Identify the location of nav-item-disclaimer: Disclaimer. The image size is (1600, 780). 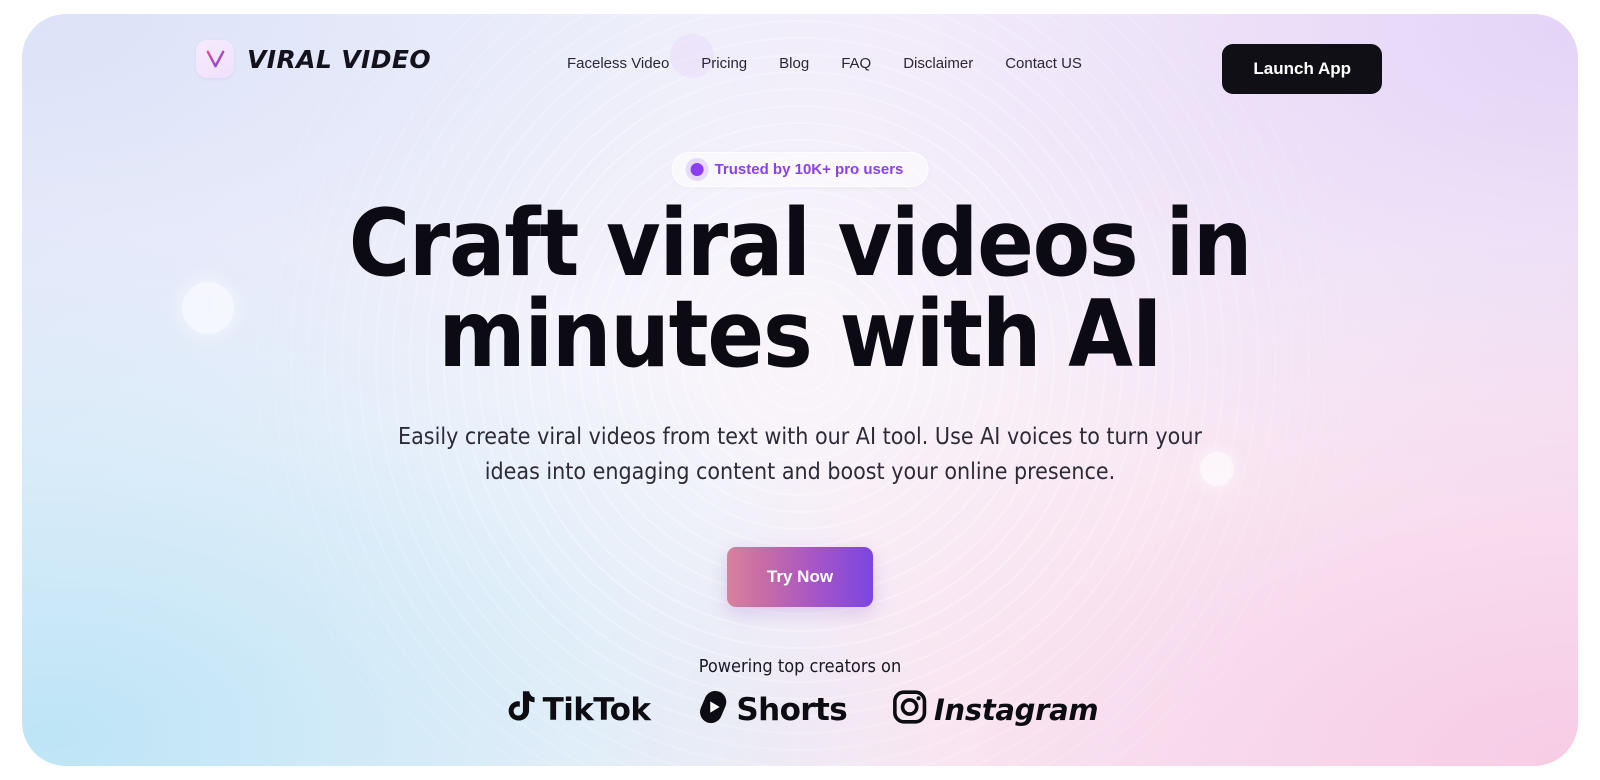
(938, 63).